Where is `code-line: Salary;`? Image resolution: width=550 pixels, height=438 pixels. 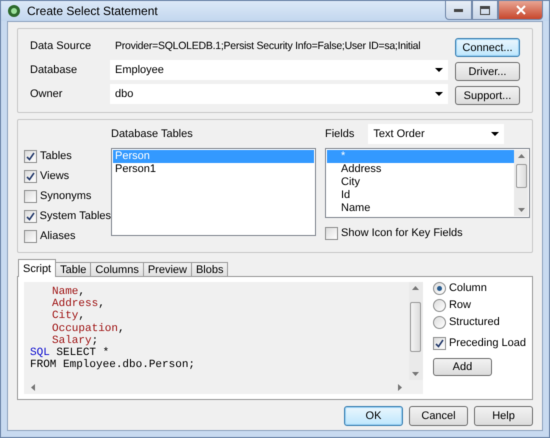 code-line: Salary; is located at coordinates (75, 340).